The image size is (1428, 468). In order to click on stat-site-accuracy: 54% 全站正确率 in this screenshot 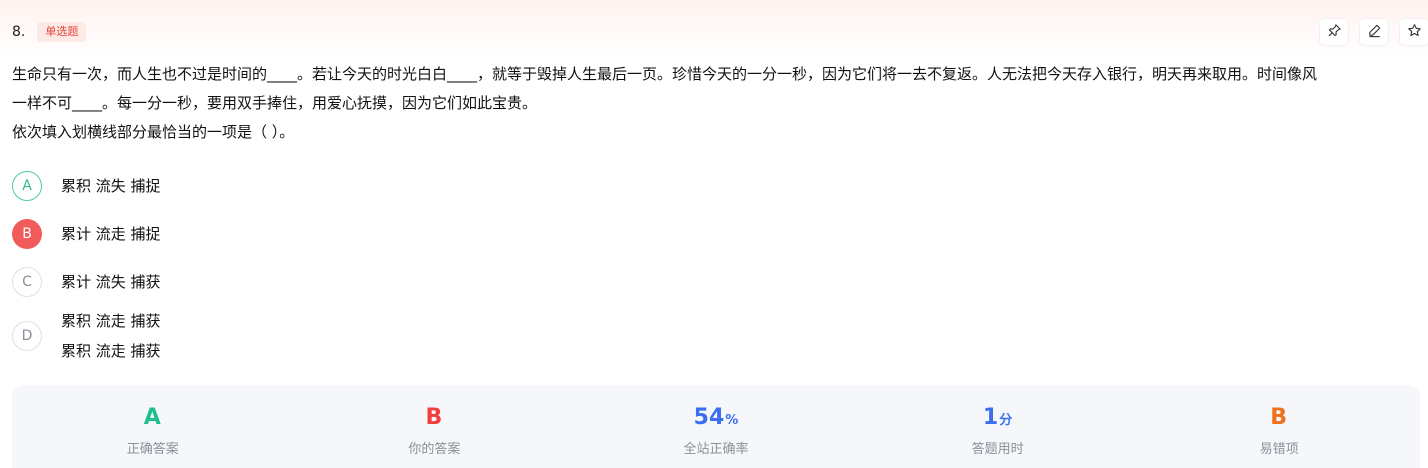, I will do `click(716, 426)`.